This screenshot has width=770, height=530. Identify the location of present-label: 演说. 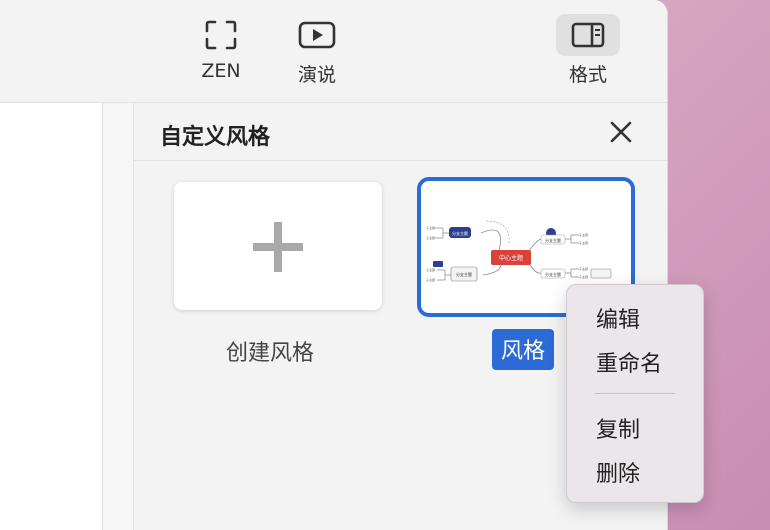
(316, 75).